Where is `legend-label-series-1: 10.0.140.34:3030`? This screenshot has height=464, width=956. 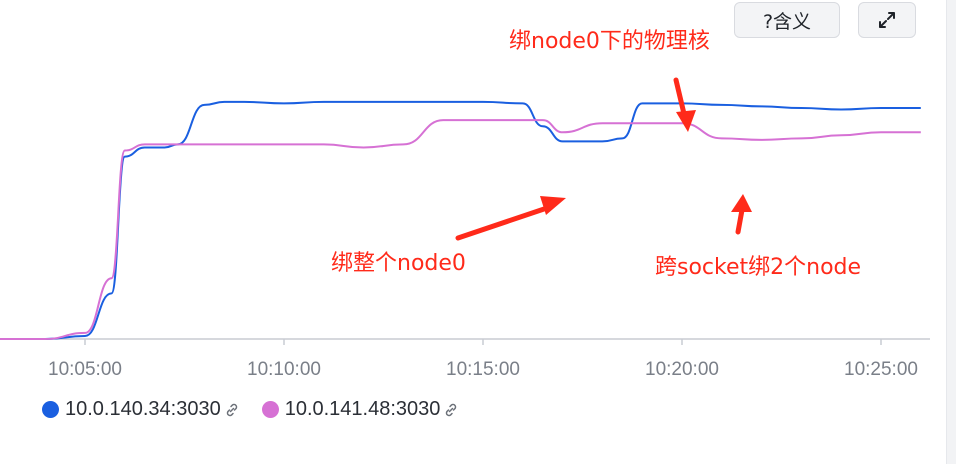
legend-label-series-1: 10.0.140.34:3030 is located at coordinates (143, 409).